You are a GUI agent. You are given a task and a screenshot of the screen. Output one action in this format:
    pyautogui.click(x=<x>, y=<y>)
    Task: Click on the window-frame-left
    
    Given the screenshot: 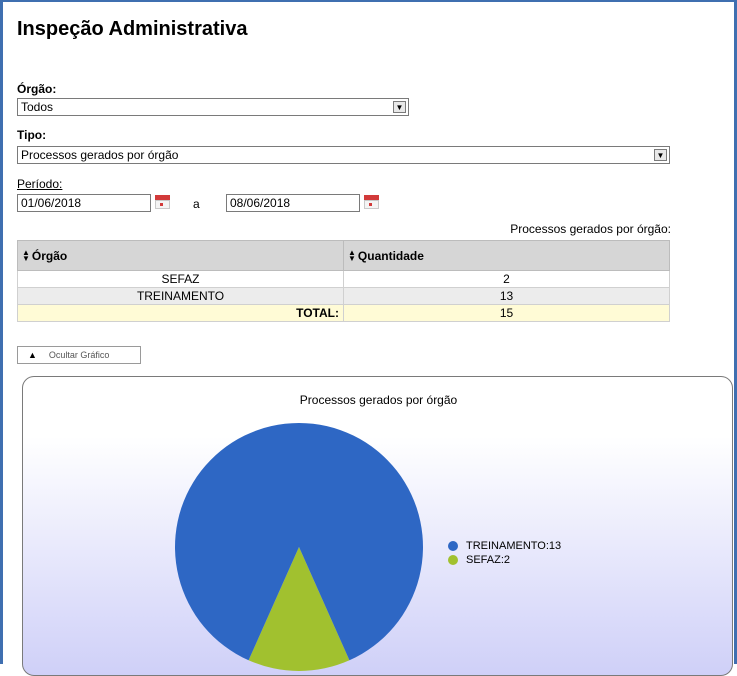 What is the action you would take?
    pyautogui.click(x=1, y=332)
    